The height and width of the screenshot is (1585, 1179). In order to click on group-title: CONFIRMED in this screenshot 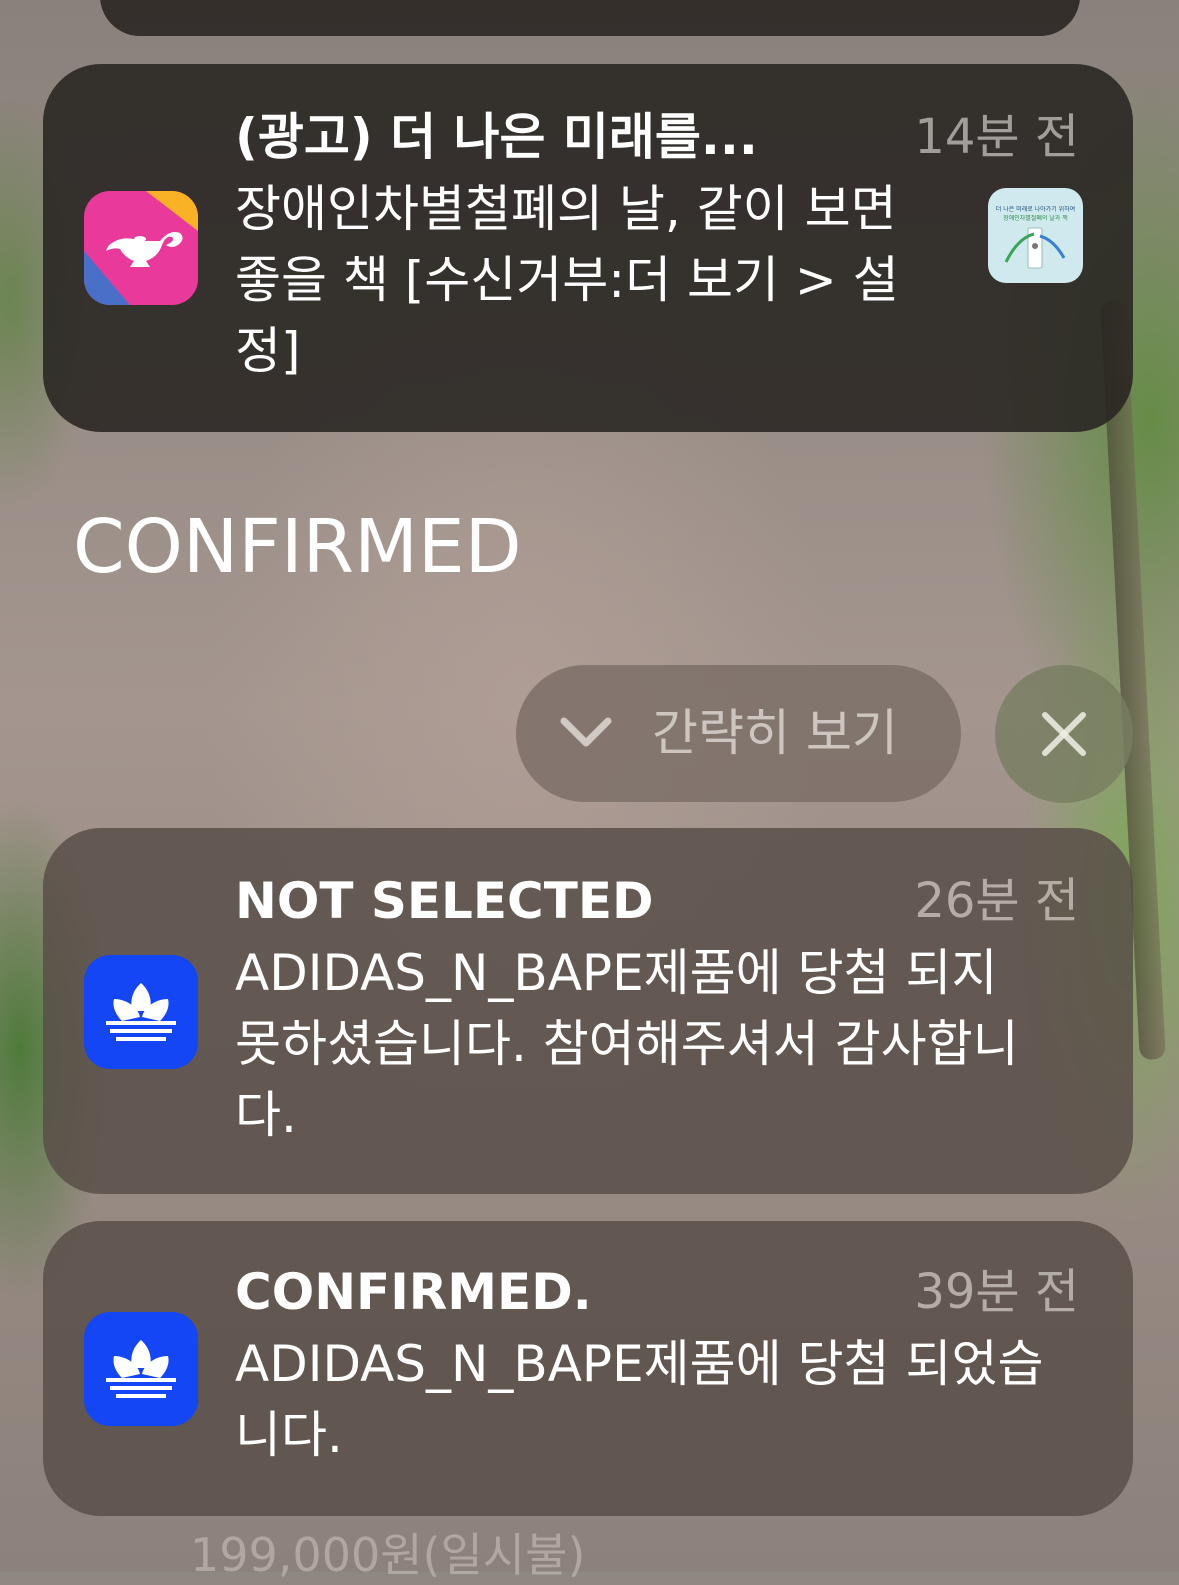, I will do `click(297, 547)`.